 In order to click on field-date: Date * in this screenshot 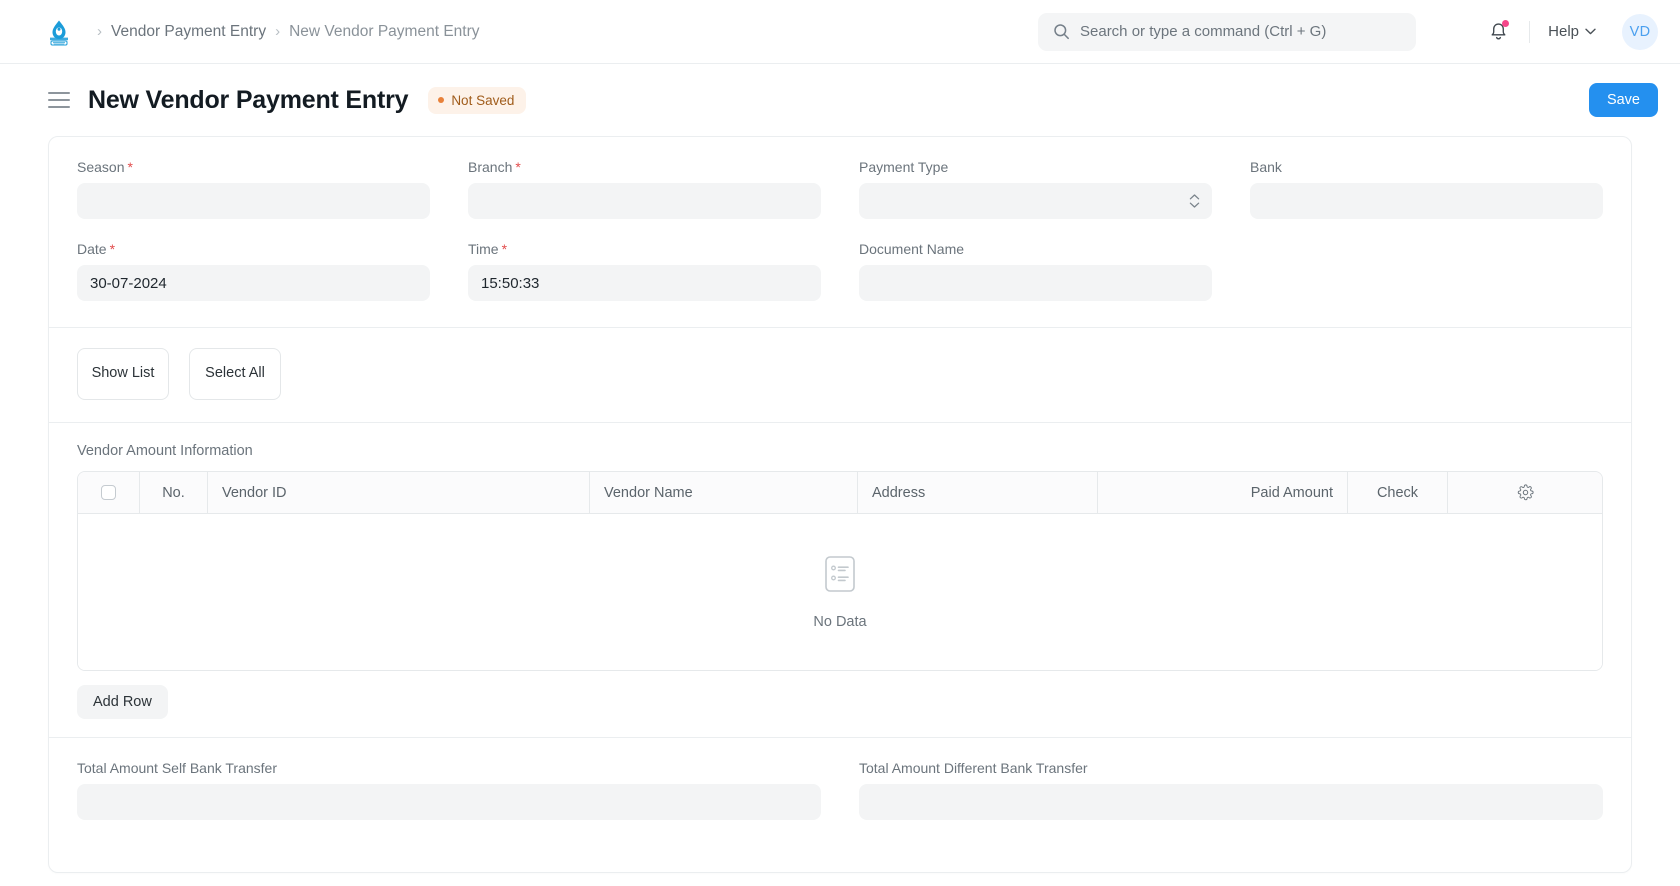, I will do `click(253, 271)`.